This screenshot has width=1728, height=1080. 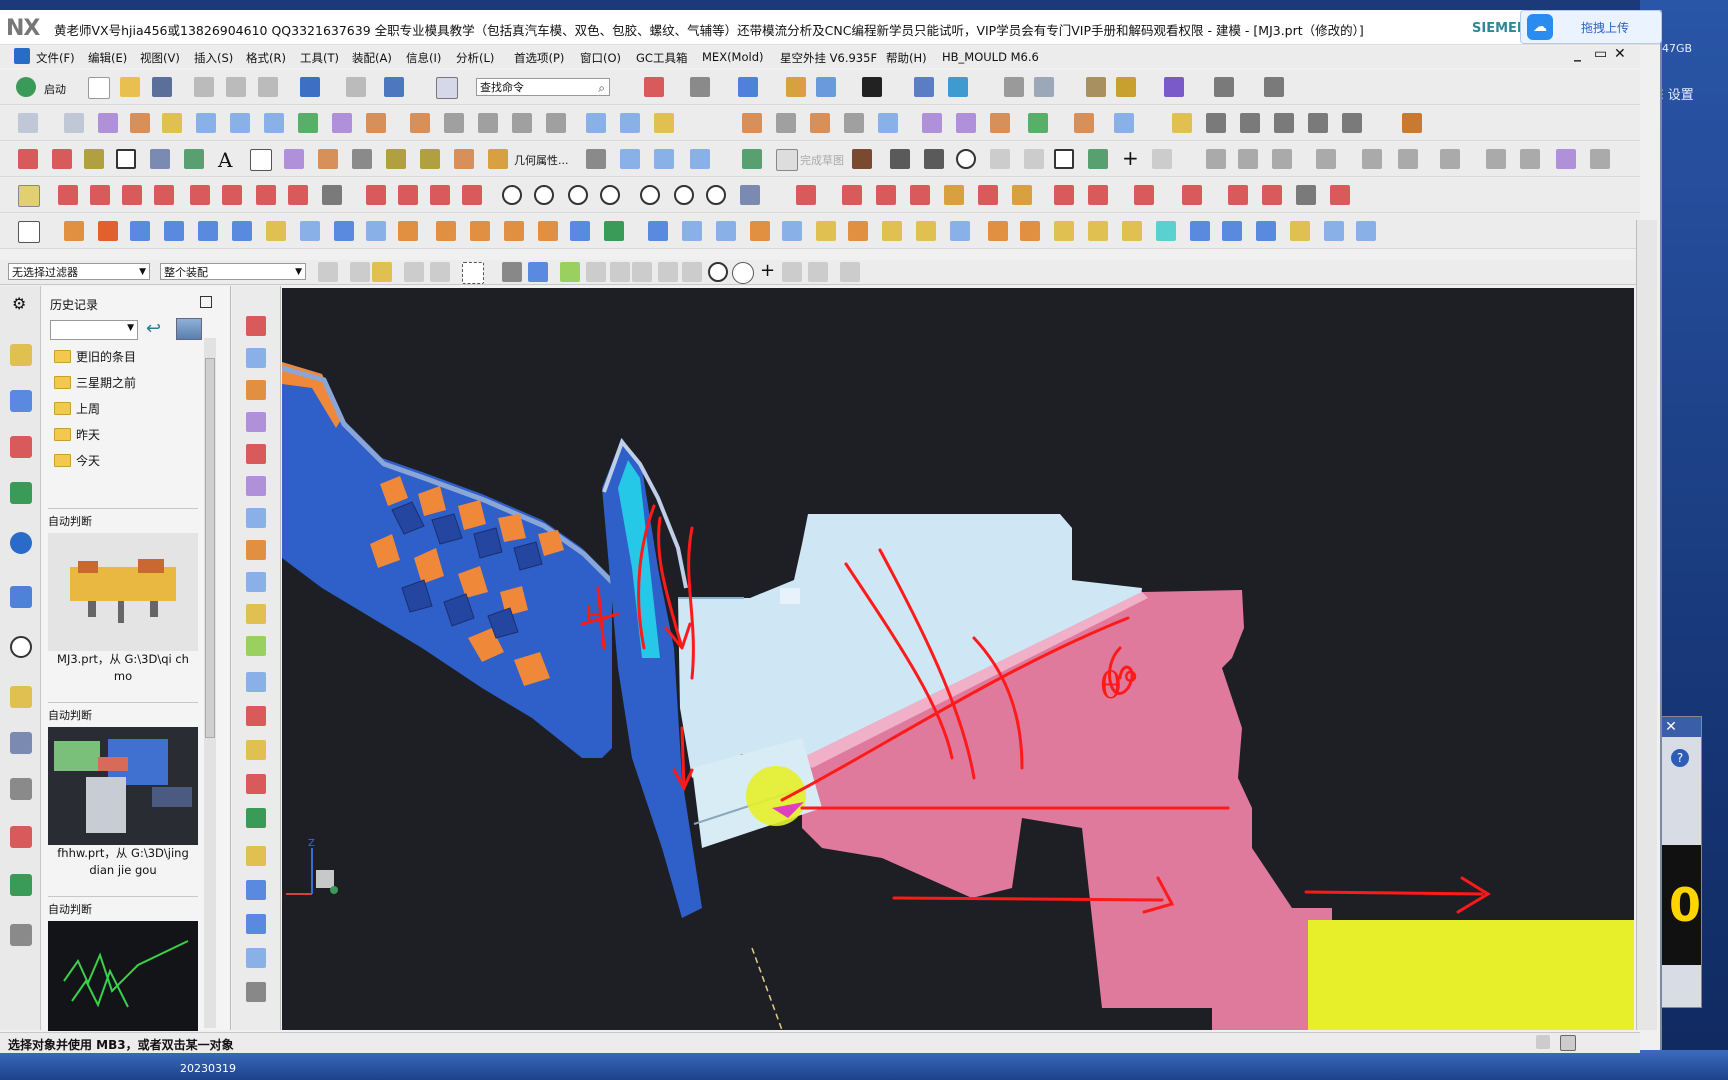 I want to click on selection-tool-7-icon, so click(x=538, y=272).